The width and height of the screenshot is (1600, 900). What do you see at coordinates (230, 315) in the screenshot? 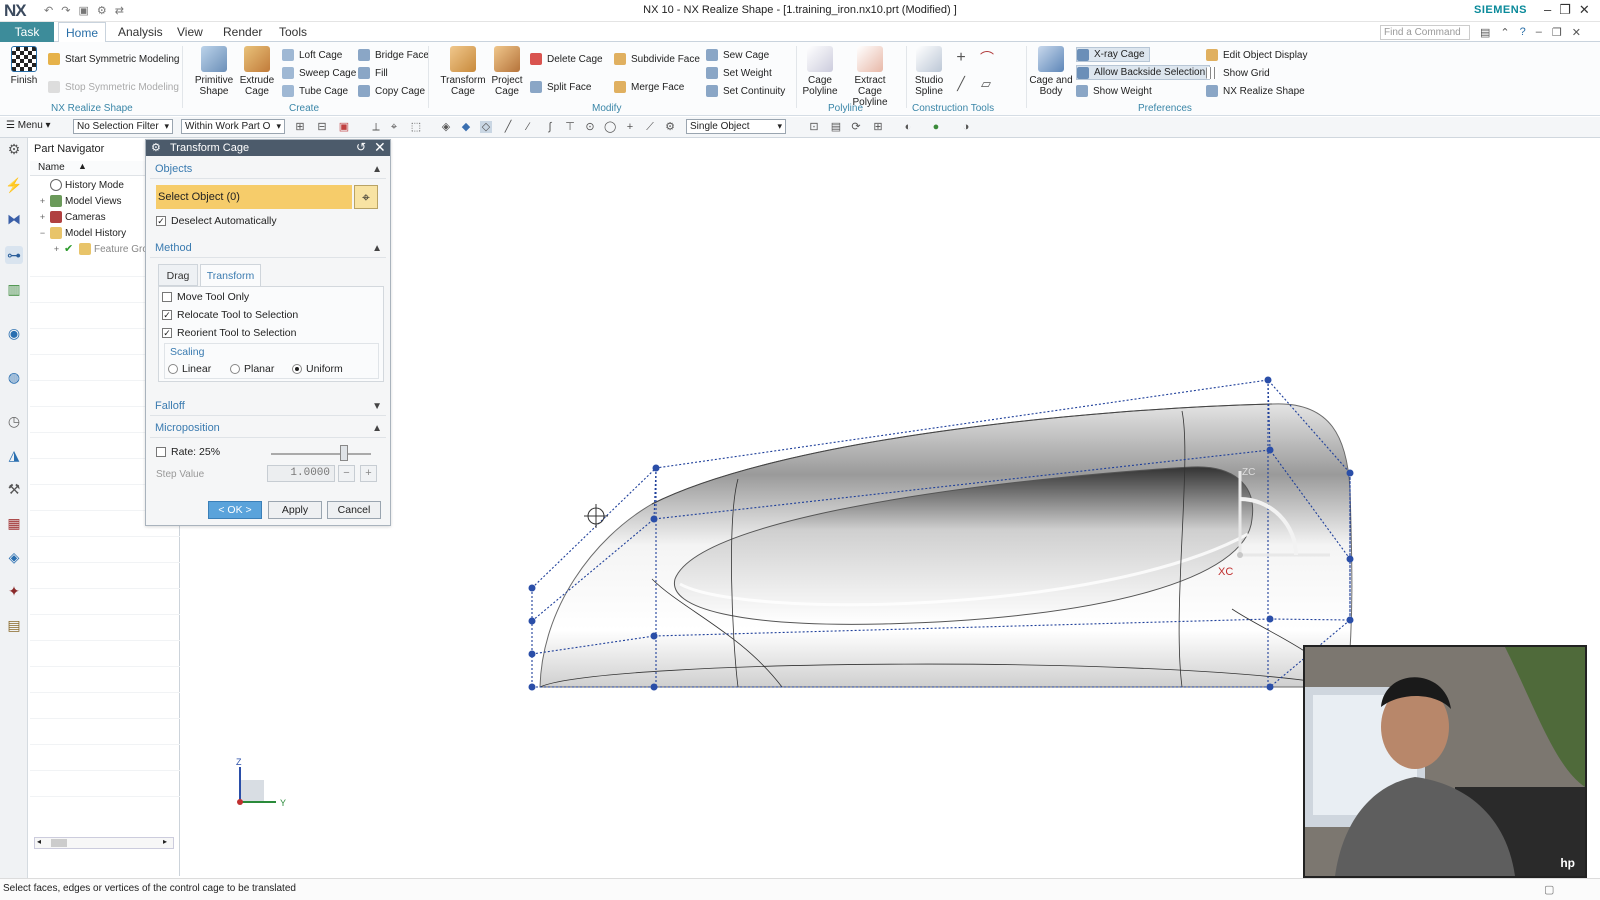
I see `relocate-tool-checkbox: ✓ Relocate Tool to Selection` at bounding box center [230, 315].